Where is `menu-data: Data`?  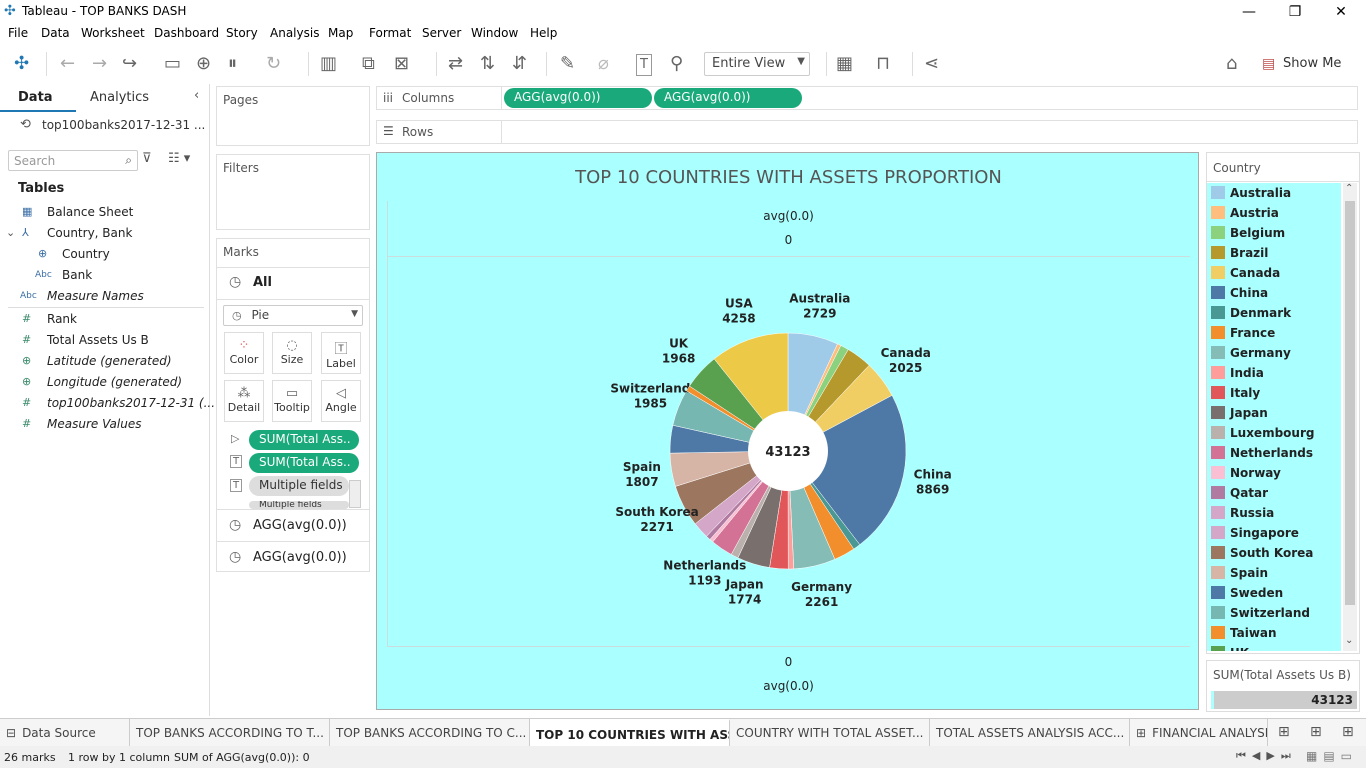 menu-data: Data is located at coordinates (55, 33).